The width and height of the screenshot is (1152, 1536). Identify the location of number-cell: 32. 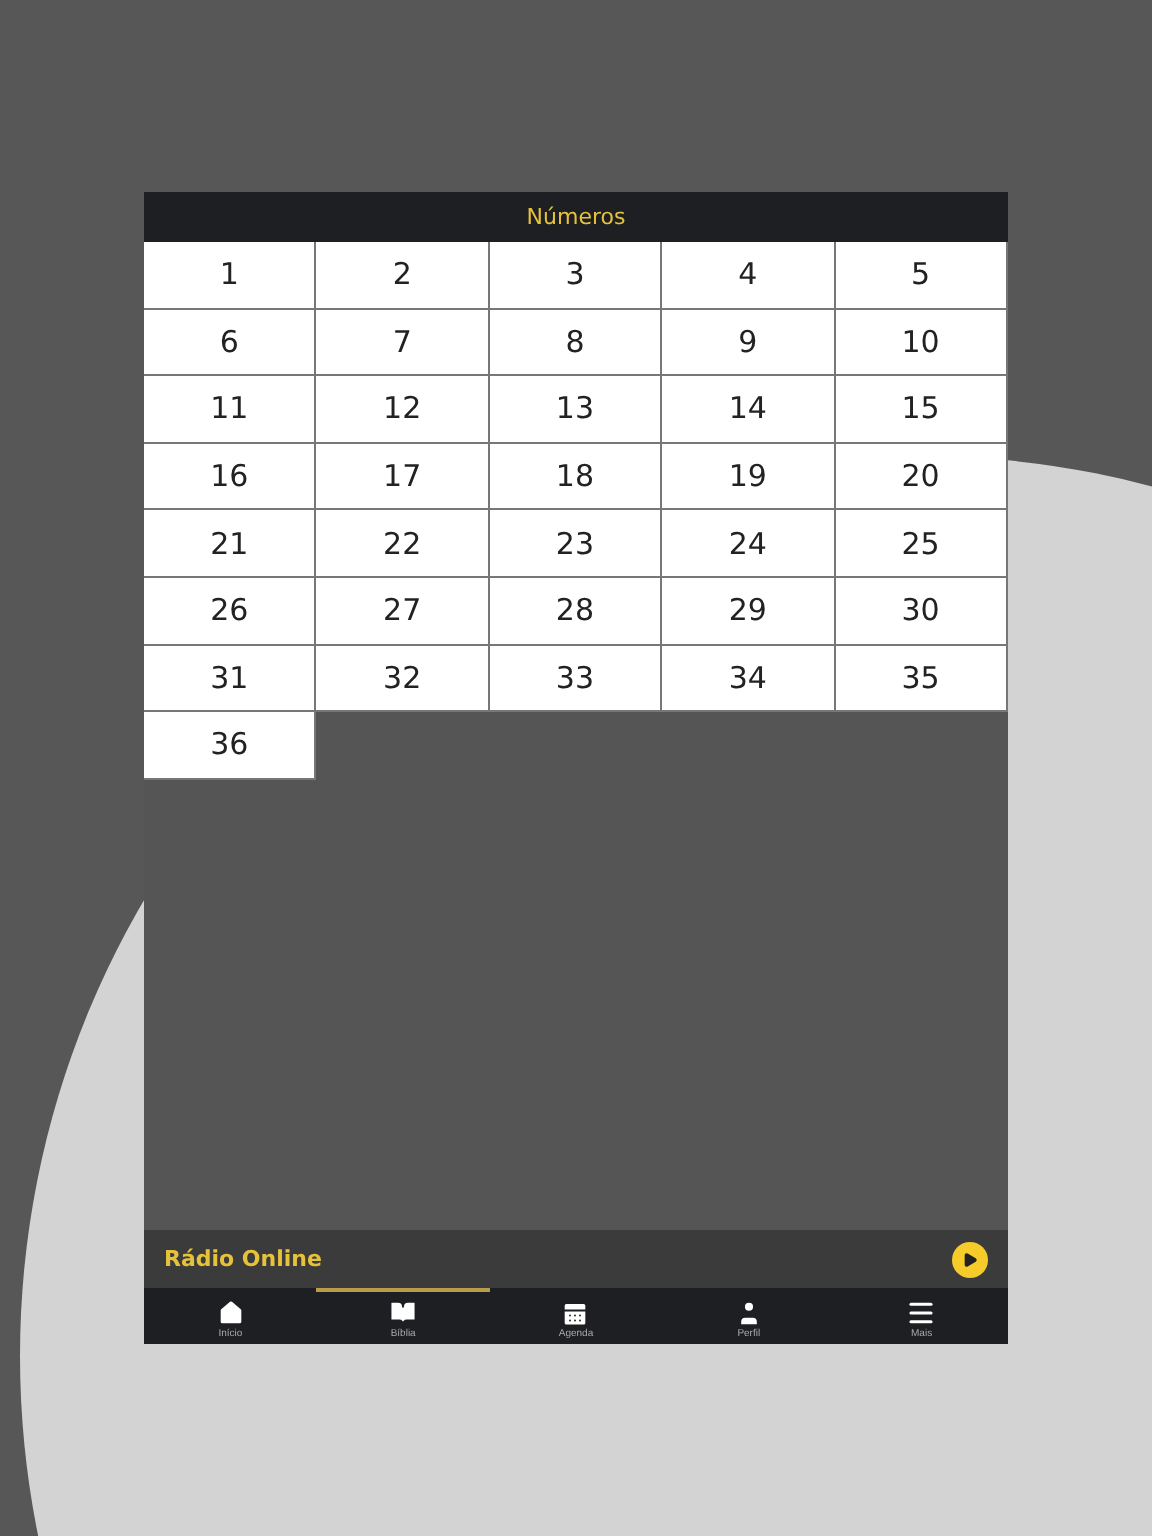
(403, 679).